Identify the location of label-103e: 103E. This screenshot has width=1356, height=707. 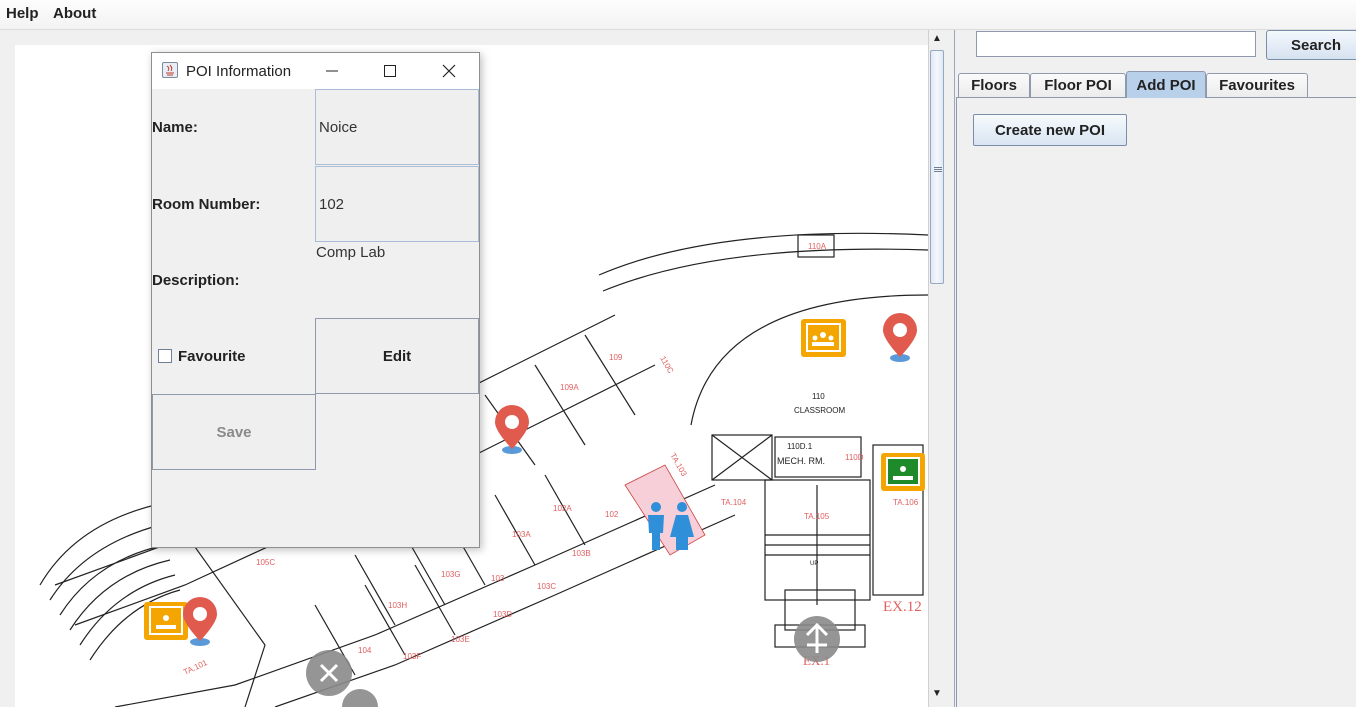
(460, 639).